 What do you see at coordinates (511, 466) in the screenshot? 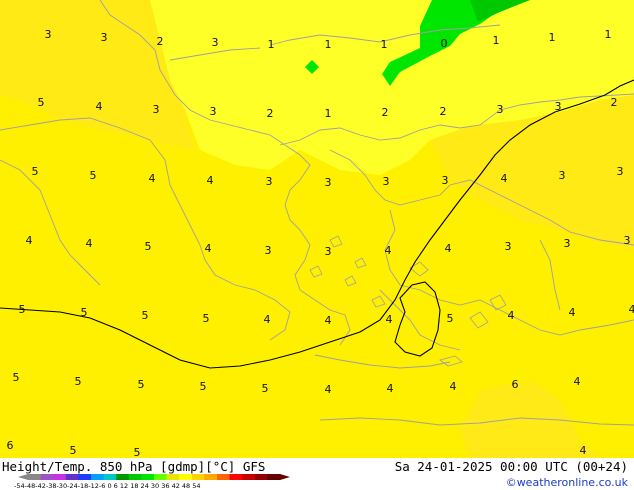
I see `valid-time: Sa 24-01-2025 00:00 UTC (00+24)` at bounding box center [511, 466].